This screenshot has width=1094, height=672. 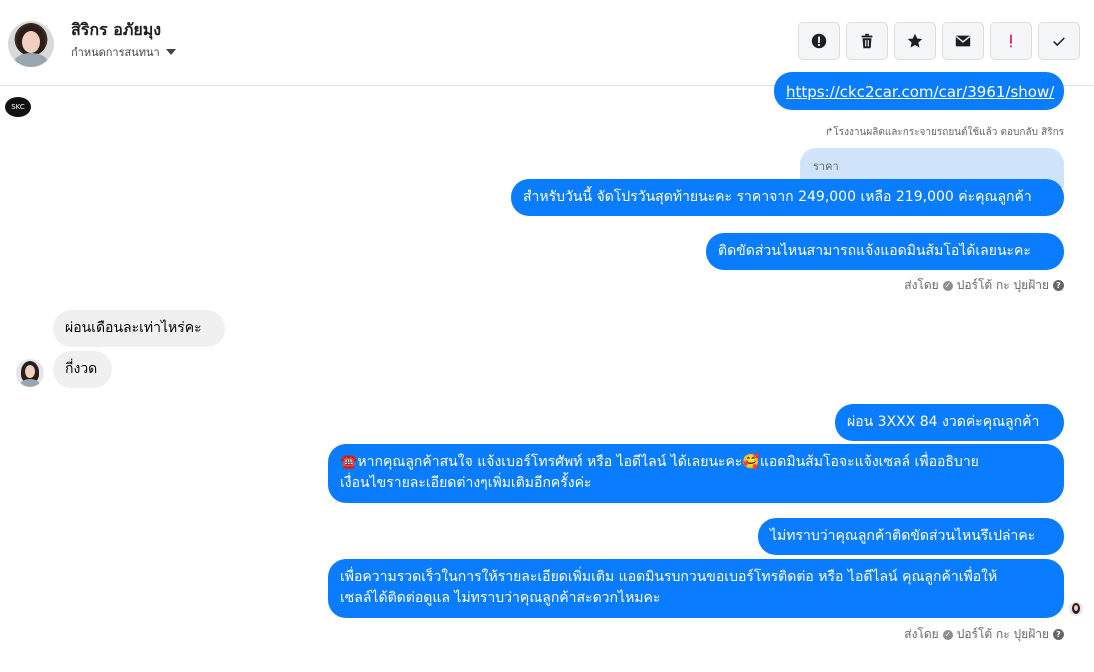 What do you see at coordinates (939, 41) in the screenshot?
I see `conversation-toolbar` at bounding box center [939, 41].